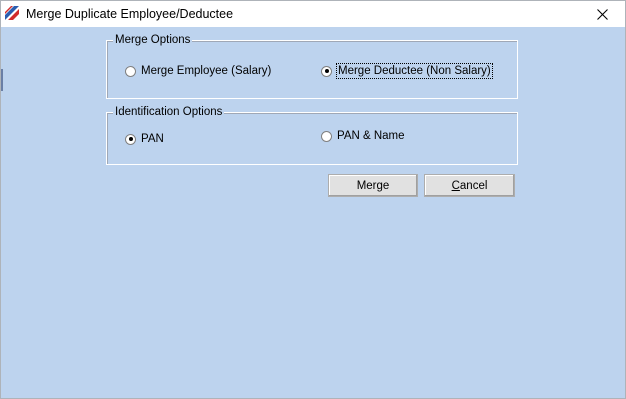 The width and height of the screenshot is (626, 399). What do you see at coordinates (206, 71) in the screenshot?
I see `merge-employee-label: Merge Employee (Salary)` at bounding box center [206, 71].